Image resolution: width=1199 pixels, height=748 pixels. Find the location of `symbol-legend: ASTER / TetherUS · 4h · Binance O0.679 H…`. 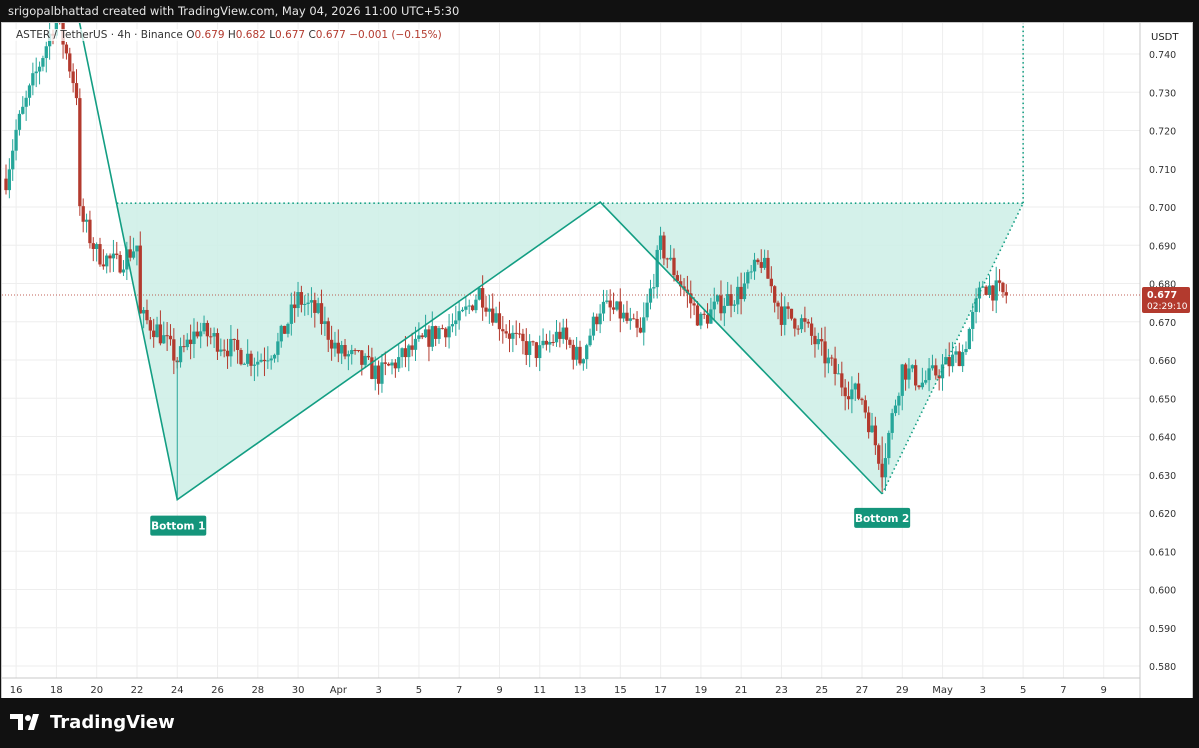

symbol-legend: ASTER / TetherUS · 4h · Binance O0.679 H… is located at coordinates (229, 35).